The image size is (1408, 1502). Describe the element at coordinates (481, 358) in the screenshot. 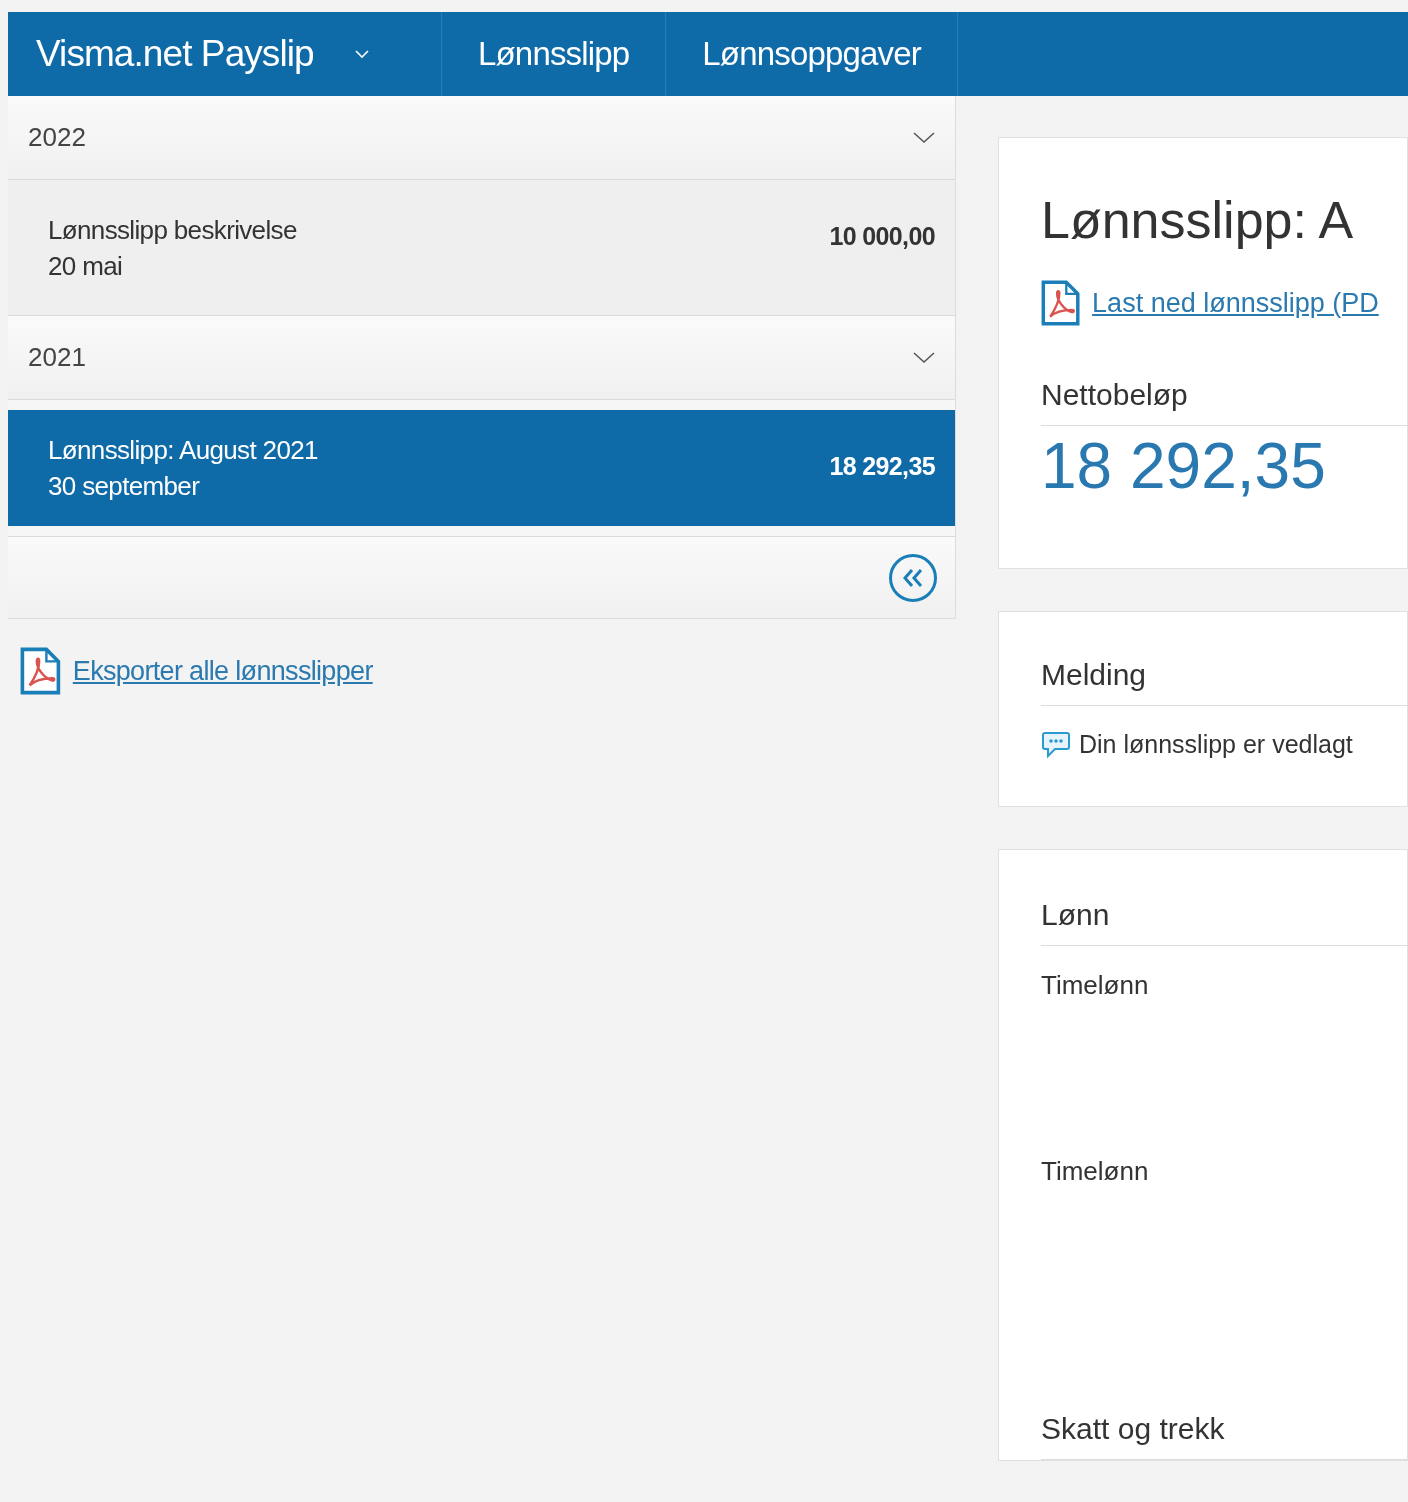

I see `year-header: 2021` at that location.